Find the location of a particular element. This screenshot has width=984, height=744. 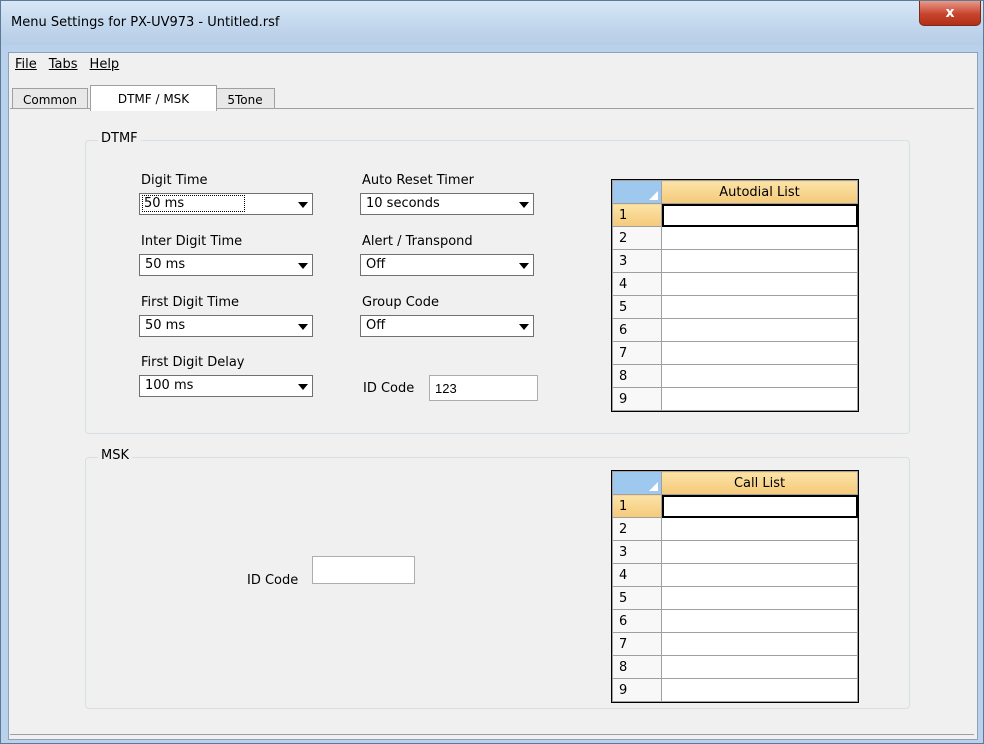

autodial-list-grid: Autodial List 1 2 3 4 5 6 7 8 9 is located at coordinates (735, 295).